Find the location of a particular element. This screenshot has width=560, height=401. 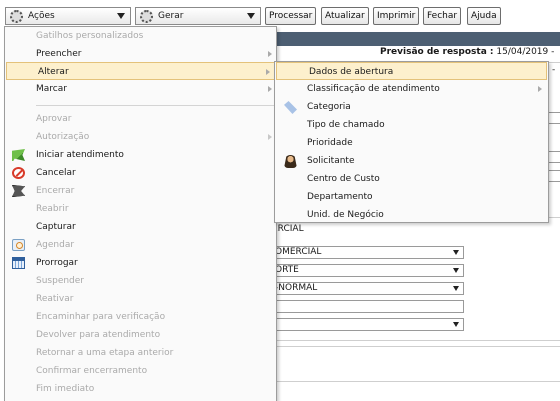

submenu-item-label: Departamento is located at coordinates (340, 197).